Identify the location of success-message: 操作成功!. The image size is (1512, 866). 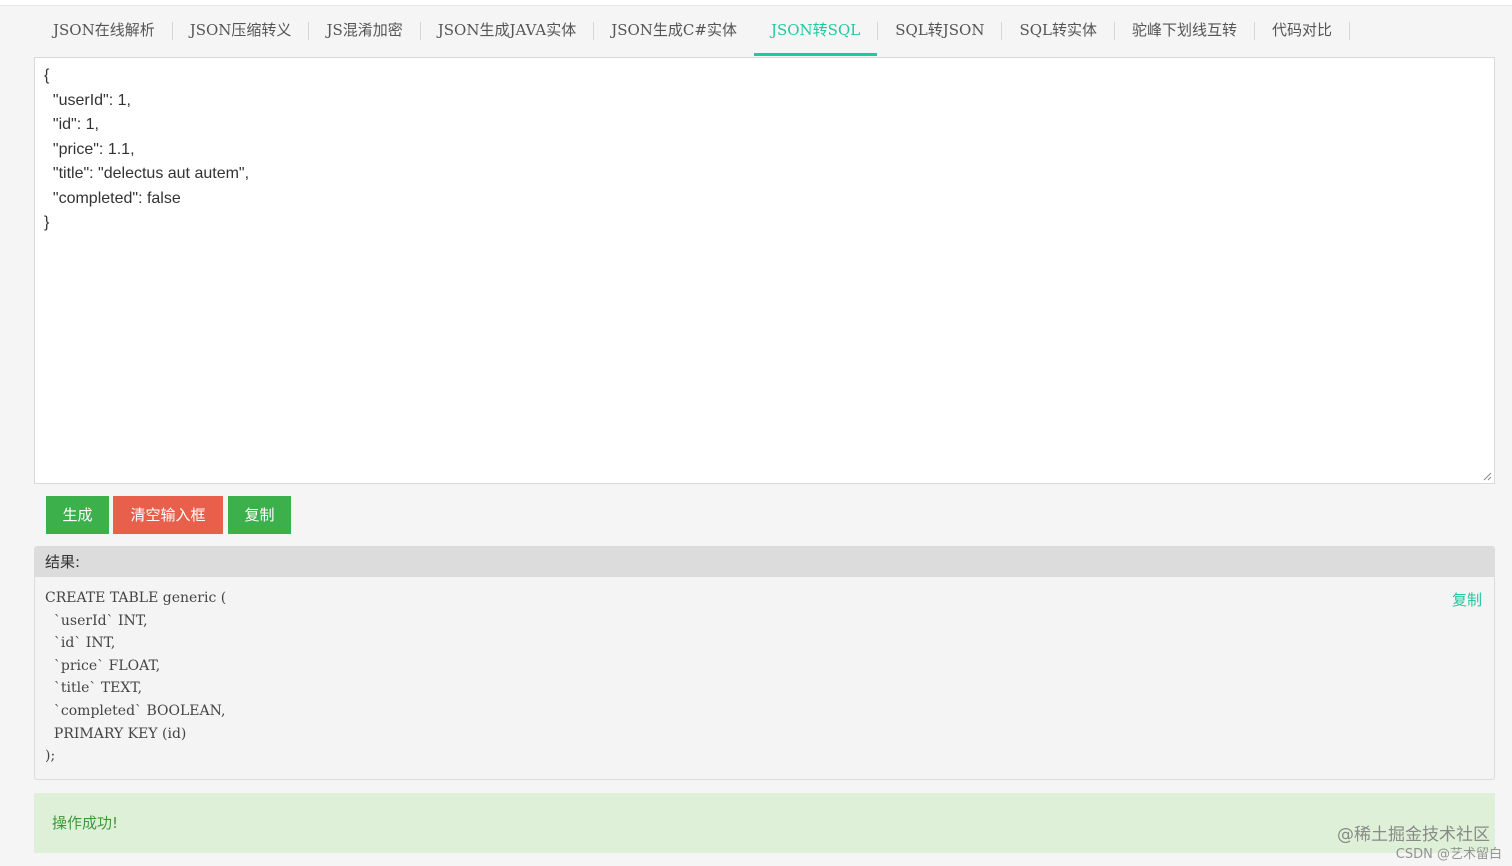
(85, 823).